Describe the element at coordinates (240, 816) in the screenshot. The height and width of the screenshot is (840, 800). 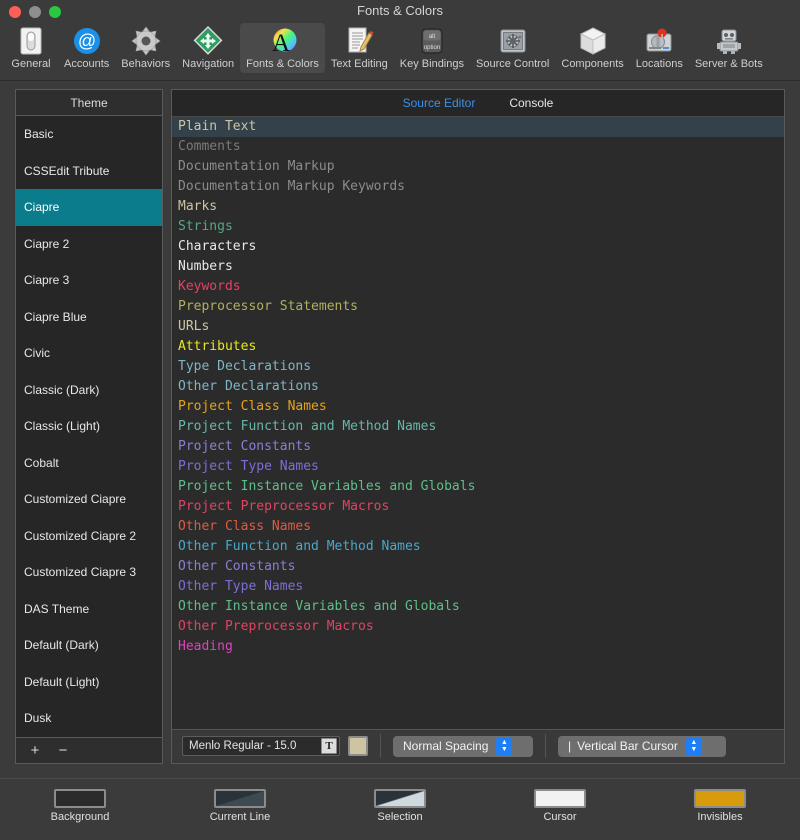
I see `swatch-label: Current Line` at that location.